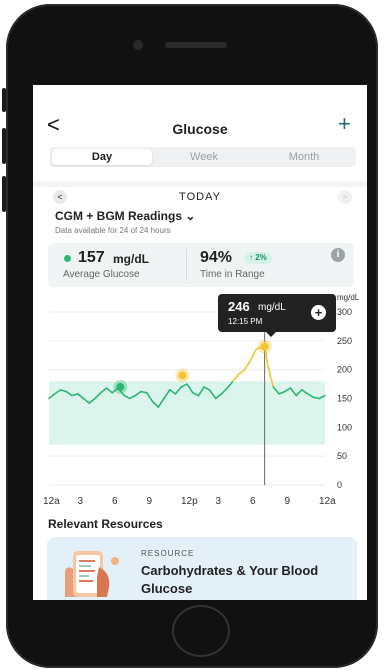 This screenshot has height=670, width=385. I want to click on phone-in-hand-illustration, so click(92, 573).